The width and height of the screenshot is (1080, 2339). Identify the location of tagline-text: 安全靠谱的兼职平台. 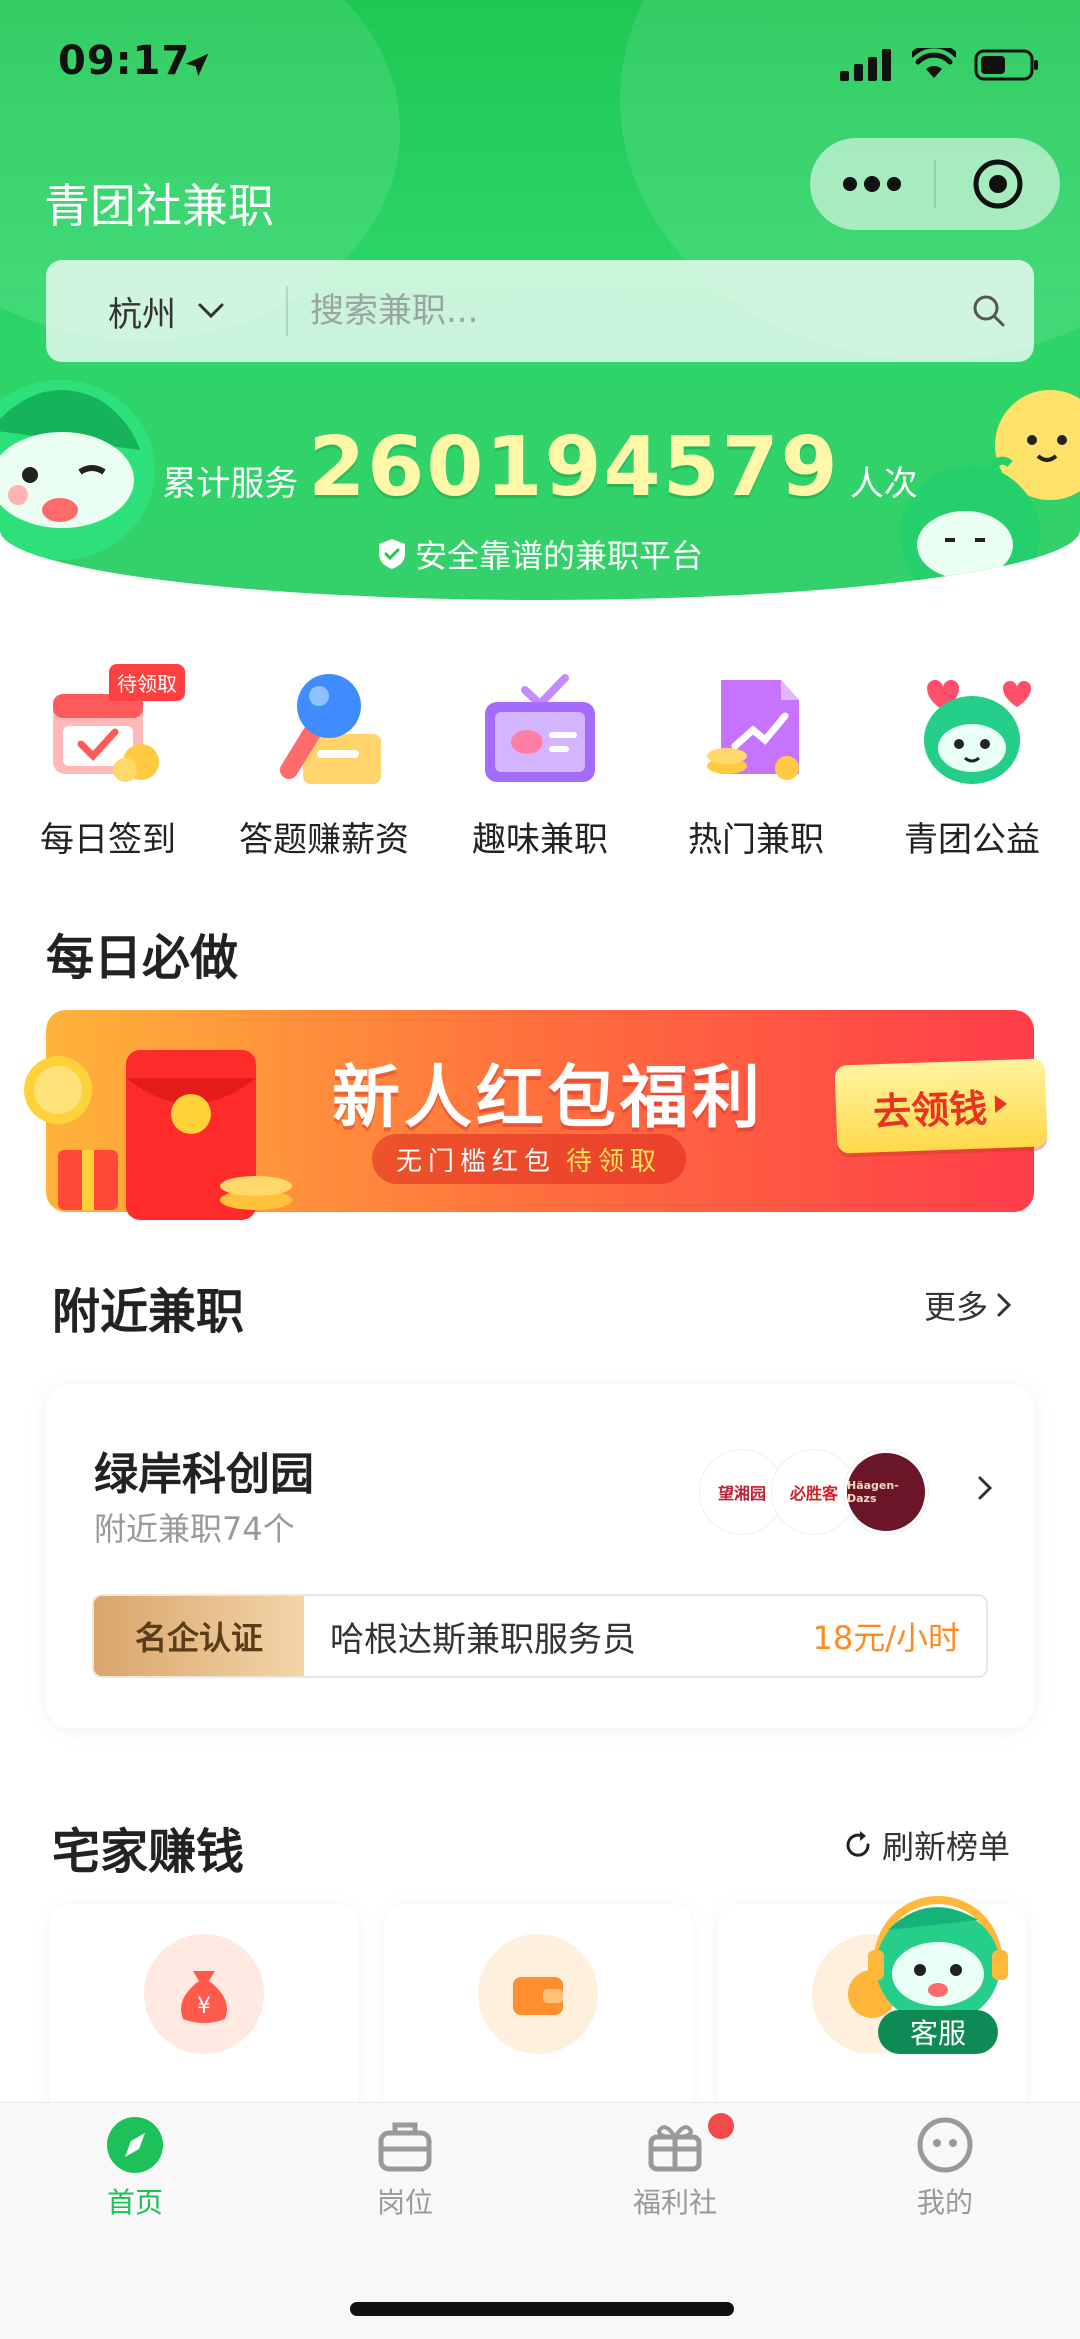
(558, 556).